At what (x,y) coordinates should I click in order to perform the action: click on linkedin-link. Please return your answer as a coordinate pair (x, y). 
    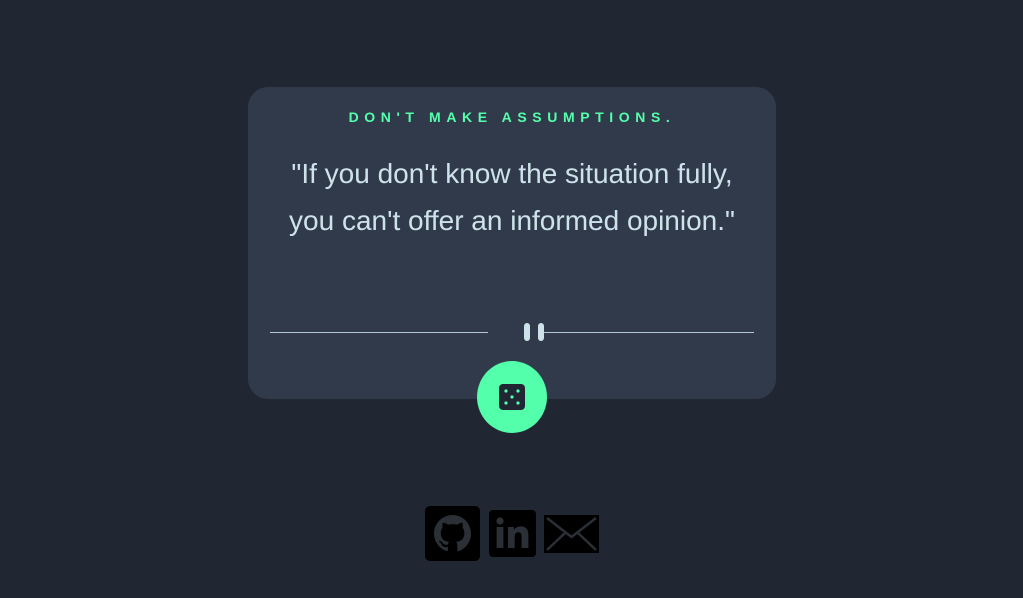
    Looking at the image, I should click on (512, 533).